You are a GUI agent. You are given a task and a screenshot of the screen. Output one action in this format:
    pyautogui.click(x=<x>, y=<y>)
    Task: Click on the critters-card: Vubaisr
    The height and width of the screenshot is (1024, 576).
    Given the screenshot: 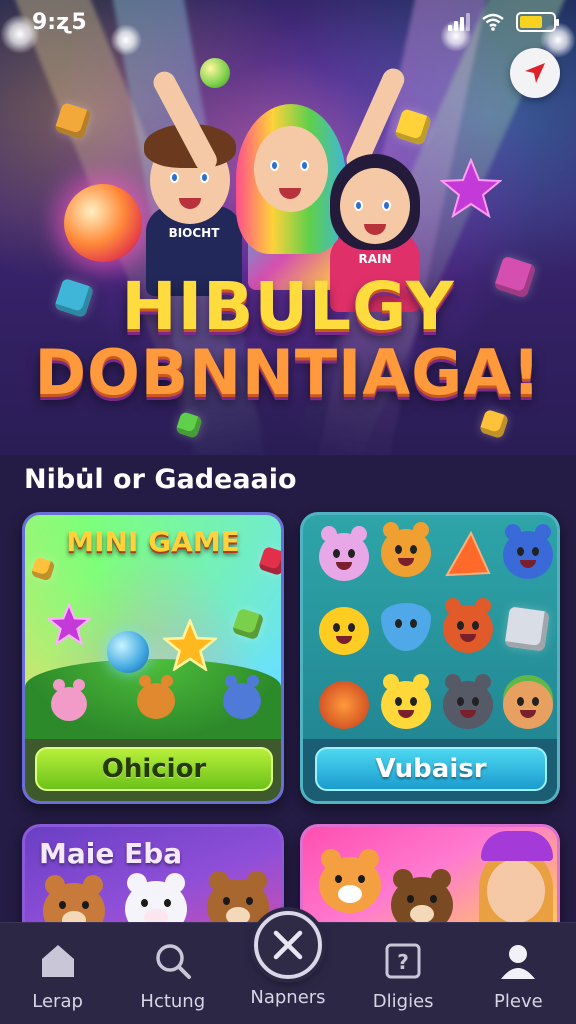 What is the action you would take?
    pyautogui.click(x=430, y=658)
    